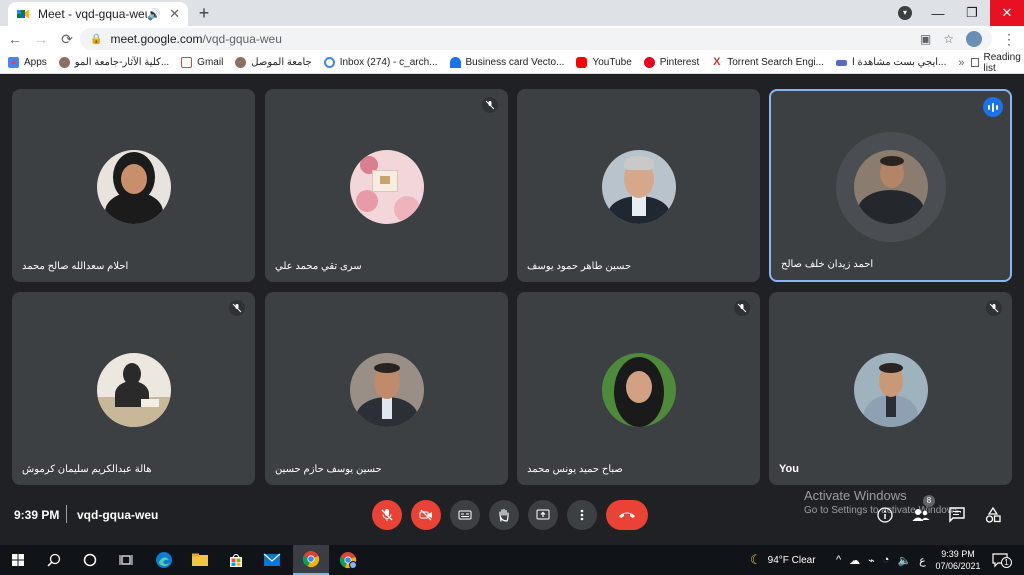 The width and height of the screenshot is (1024, 575). What do you see at coordinates (958, 560) in the screenshot?
I see `system-clock: 9:39 PM 07/06/2021` at bounding box center [958, 560].